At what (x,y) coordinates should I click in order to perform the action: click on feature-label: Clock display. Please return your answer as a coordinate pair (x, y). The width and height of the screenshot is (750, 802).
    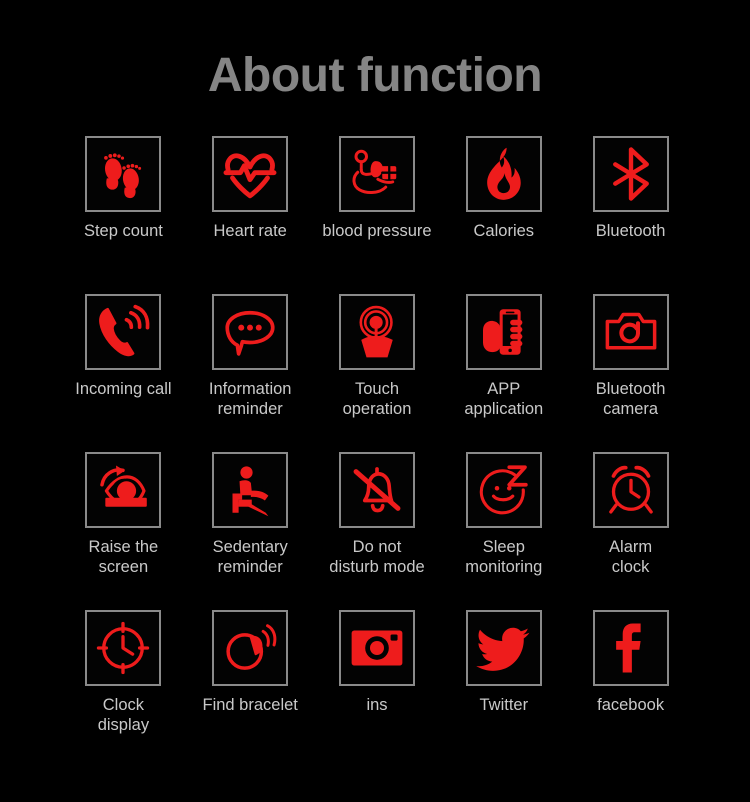
    Looking at the image, I should click on (123, 715).